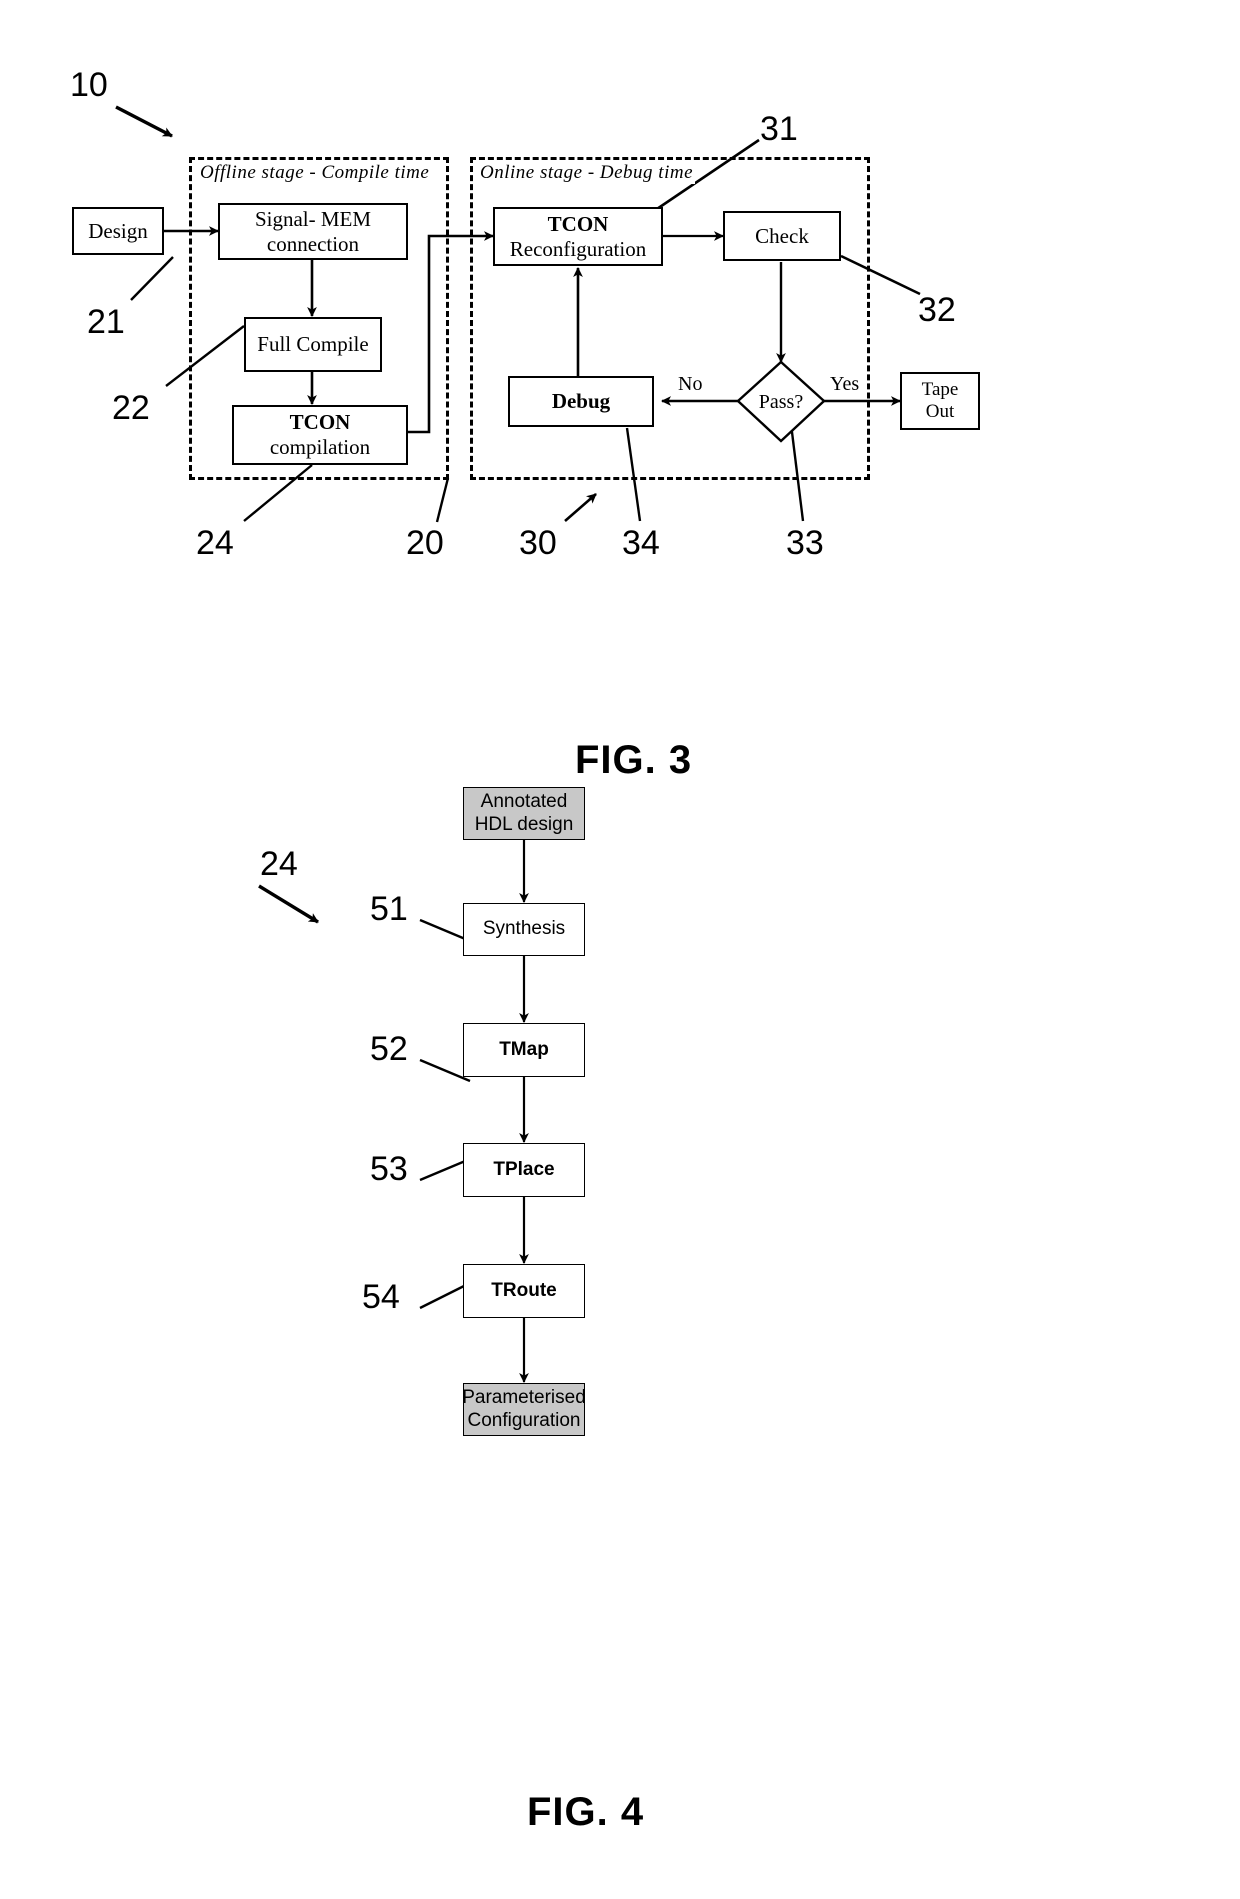 This screenshot has height=1899, width=1240. Describe the element at coordinates (805, 543) in the screenshot. I see `ref-numeral-33: 33` at that location.